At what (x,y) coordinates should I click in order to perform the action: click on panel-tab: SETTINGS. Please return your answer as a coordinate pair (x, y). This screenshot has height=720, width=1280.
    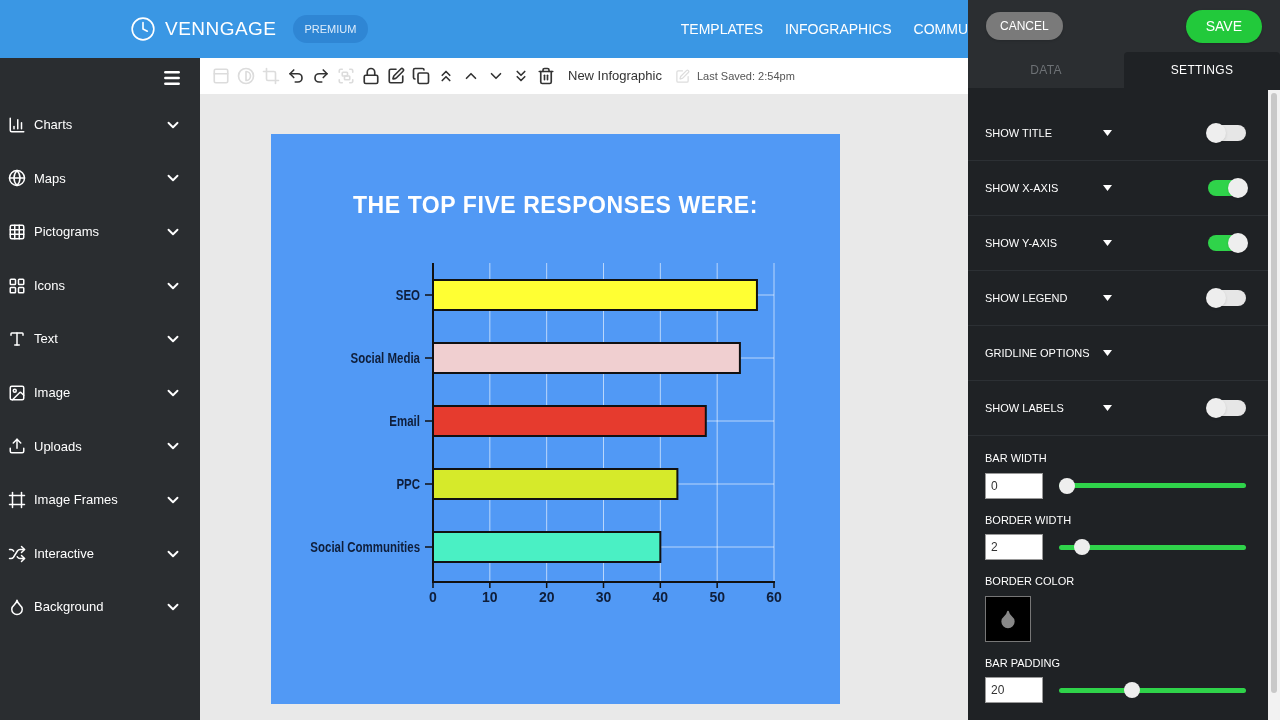
    Looking at the image, I should click on (1202, 70).